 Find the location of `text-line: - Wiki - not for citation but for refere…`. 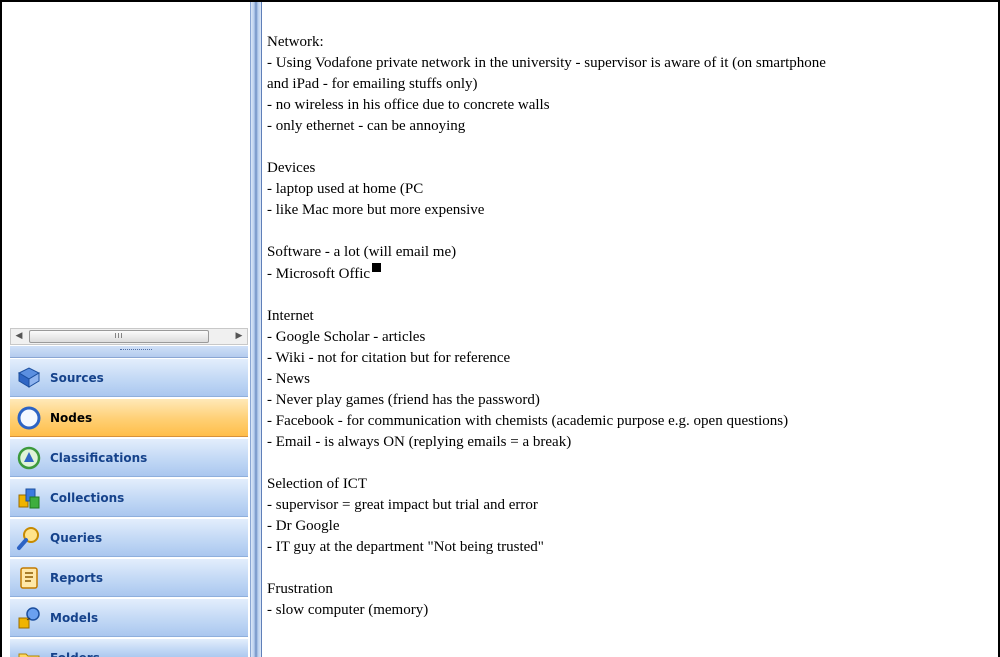

text-line: - Wiki - not for citation but for refere… is located at coordinates (389, 358).